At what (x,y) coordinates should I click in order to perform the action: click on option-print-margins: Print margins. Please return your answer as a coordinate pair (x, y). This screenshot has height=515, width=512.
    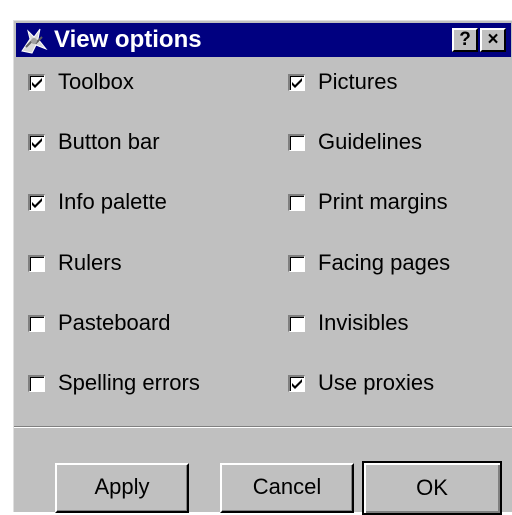
    Looking at the image, I should click on (393, 202).